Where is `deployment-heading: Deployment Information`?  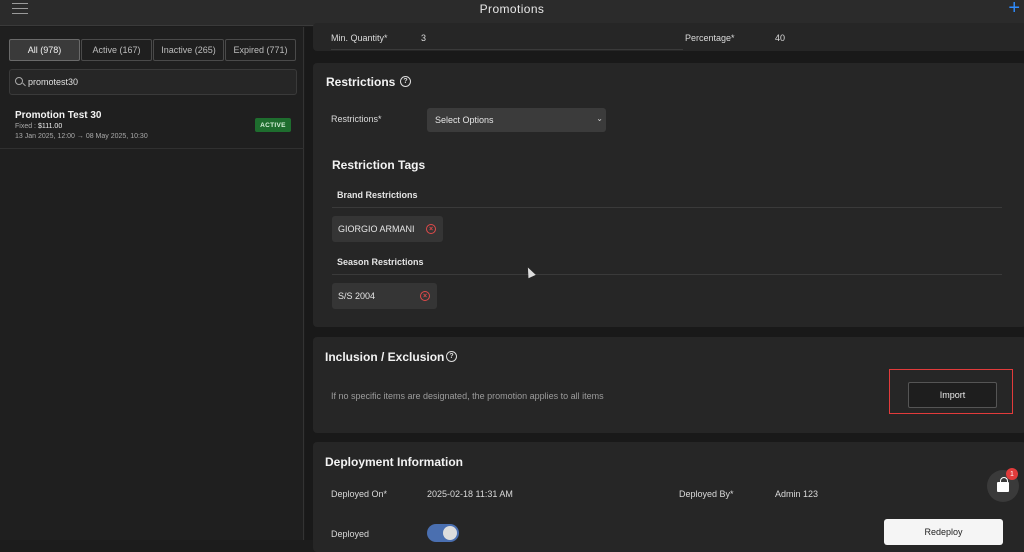
deployment-heading: Deployment Information is located at coordinates (394, 462).